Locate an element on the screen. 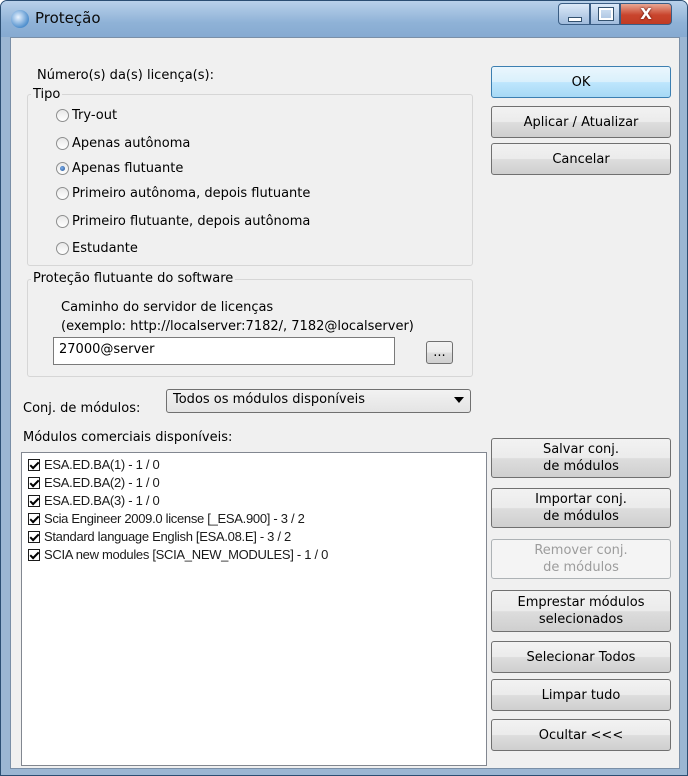 Image resolution: width=688 pixels, height=776 pixels. radio-label: Apenas autônoma is located at coordinates (131, 143).